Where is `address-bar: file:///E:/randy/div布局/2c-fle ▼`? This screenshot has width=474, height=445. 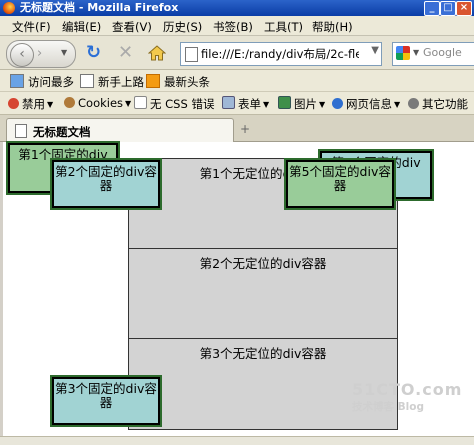
address-bar: file:///E:/randy/div布局/2c-fle ▼ is located at coordinates (281, 54).